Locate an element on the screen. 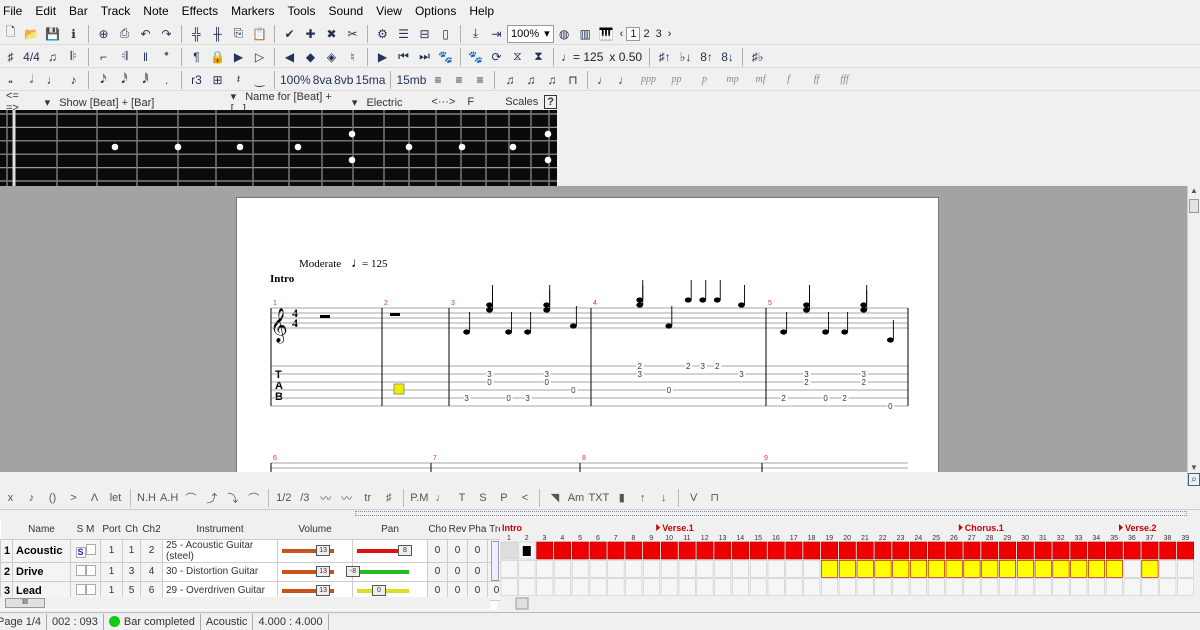  solo-button: S is located at coordinates (80, 552).